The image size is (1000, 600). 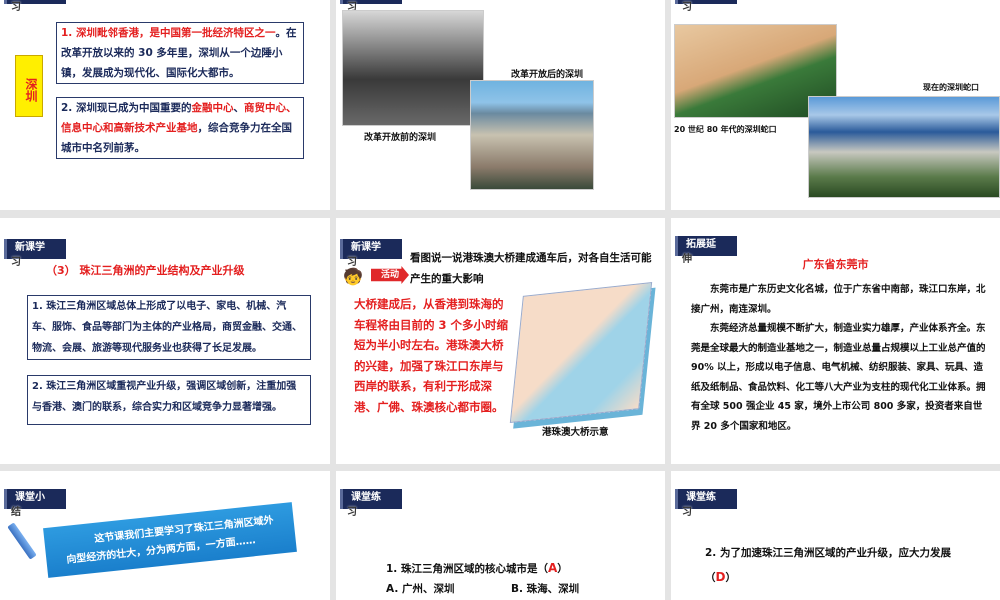 I want to click on side-label: 深圳, so click(x=29, y=86).